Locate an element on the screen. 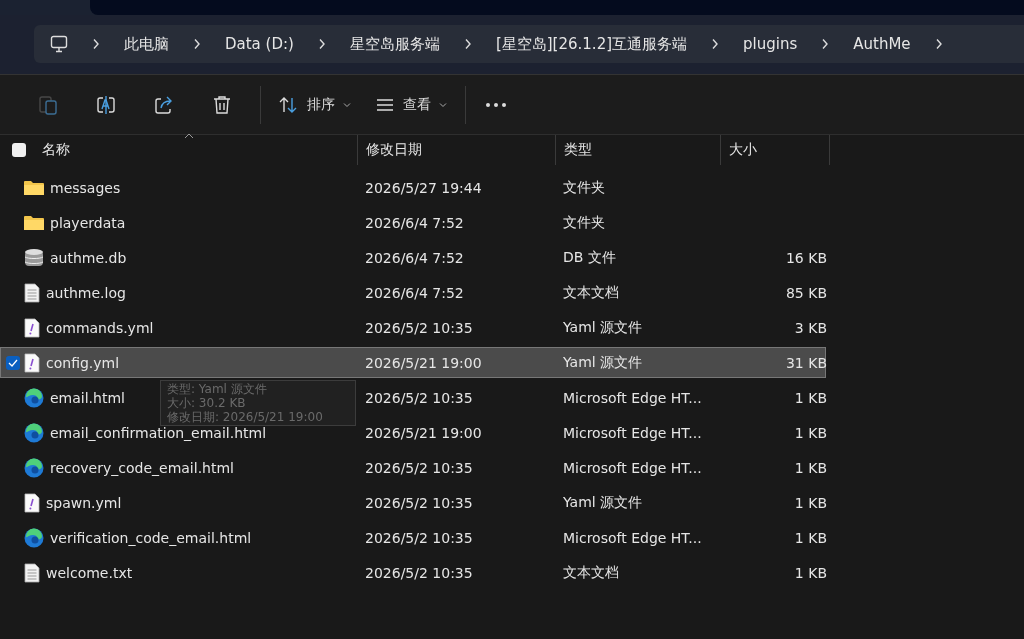 The image size is (1024, 639). size-cell: 16 KB is located at coordinates (806, 257).